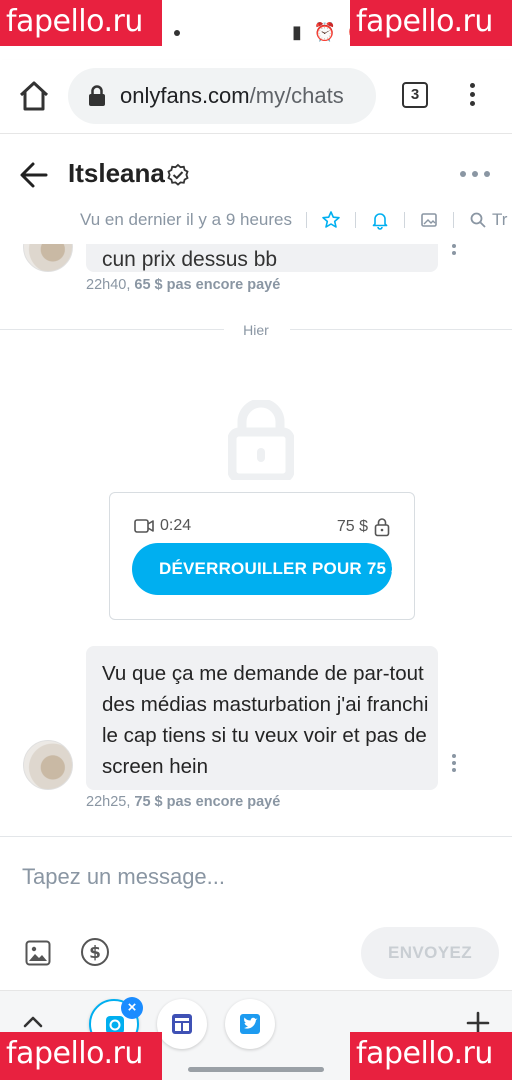 The width and height of the screenshot is (512, 1080). Describe the element at coordinates (430, 953) in the screenshot. I see `send-button: ENVOYEZ` at that location.